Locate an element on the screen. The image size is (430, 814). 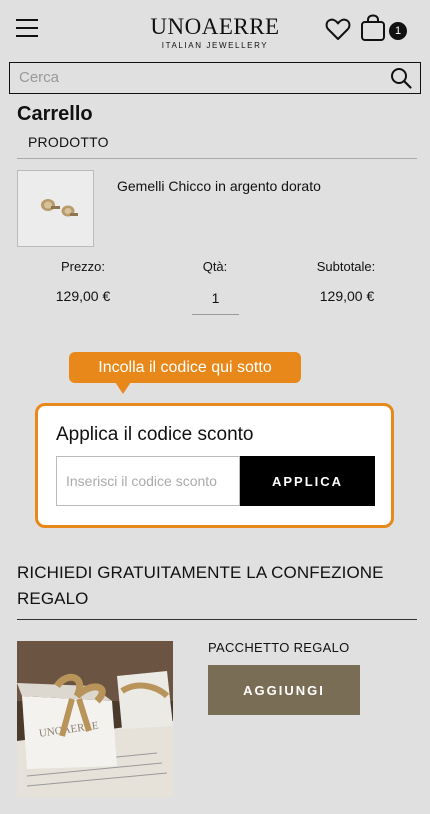
subtotal-value: 129,00 € is located at coordinates (347, 296).